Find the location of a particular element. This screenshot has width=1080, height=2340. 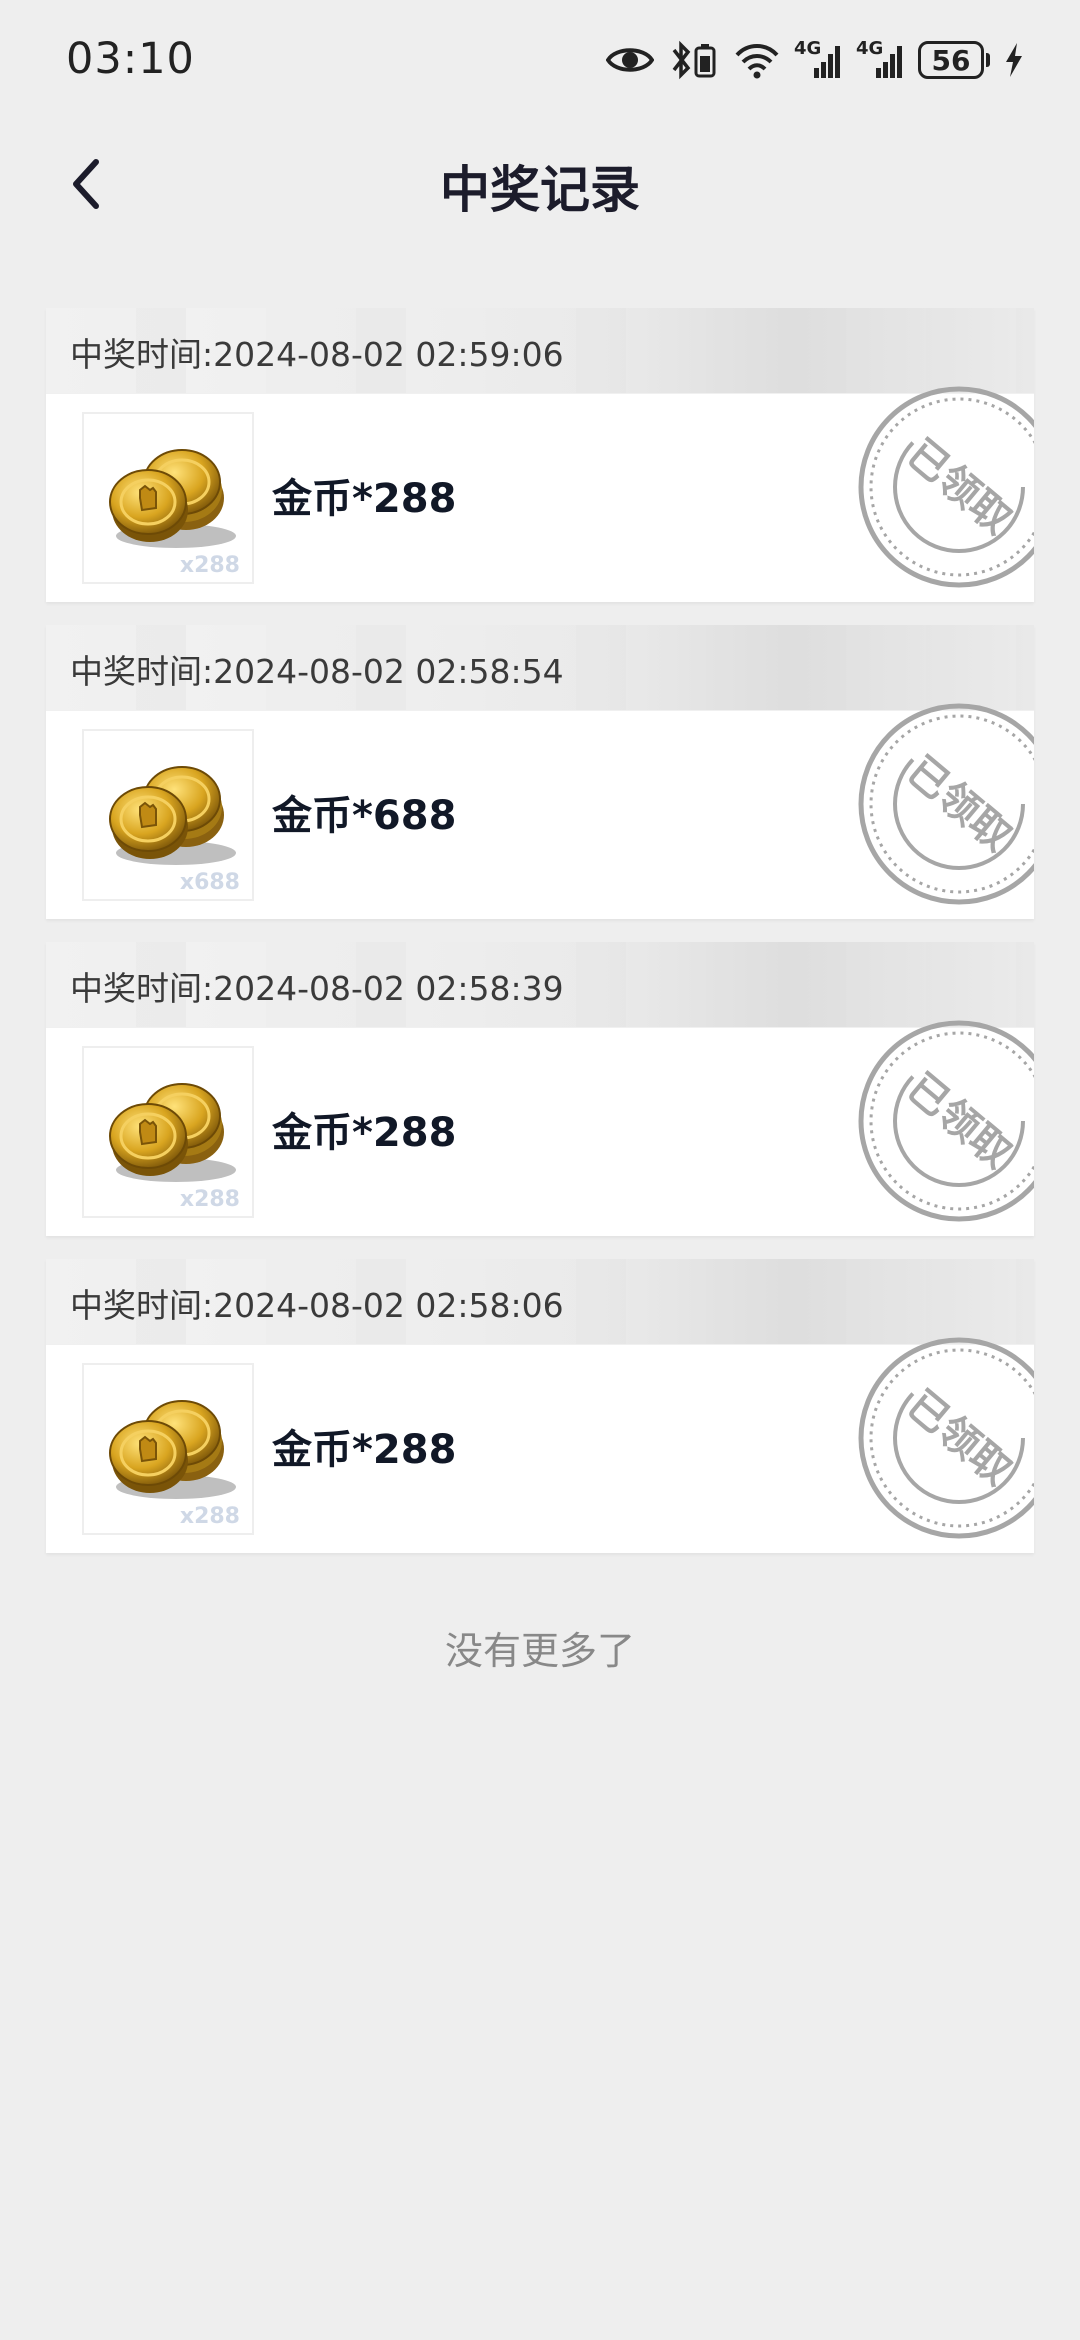

wifi-icon is located at coordinates (757, 60).